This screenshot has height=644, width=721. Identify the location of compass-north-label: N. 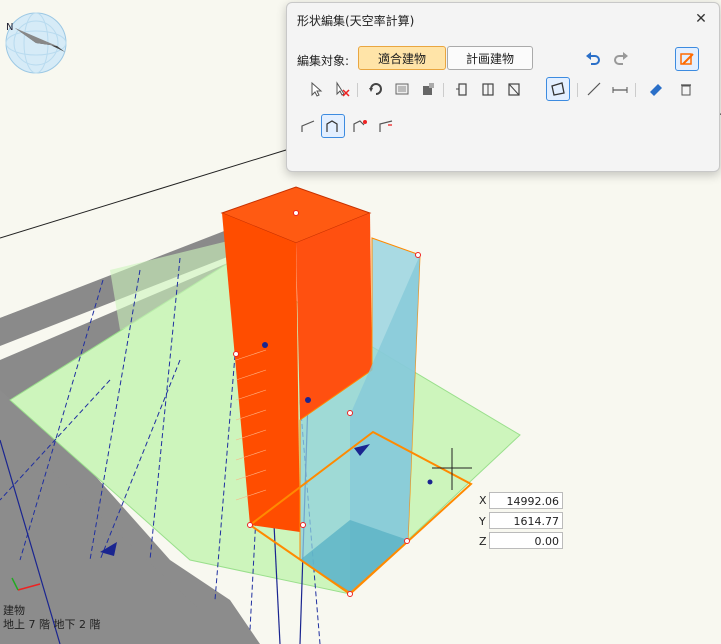
(10, 27).